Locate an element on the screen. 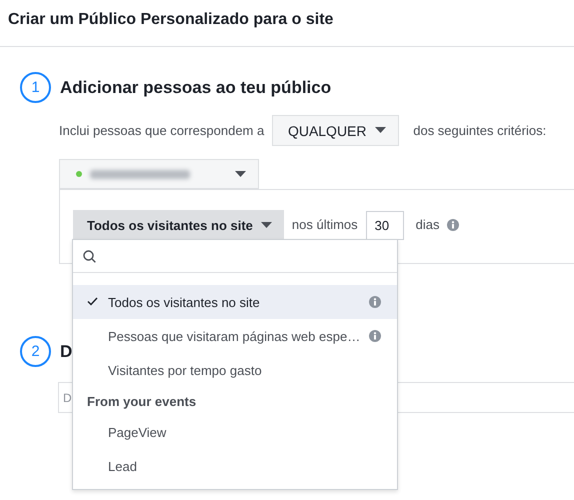 The width and height of the screenshot is (574, 500). page-title: Criar um Público Personalizado para o site is located at coordinates (171, 20).